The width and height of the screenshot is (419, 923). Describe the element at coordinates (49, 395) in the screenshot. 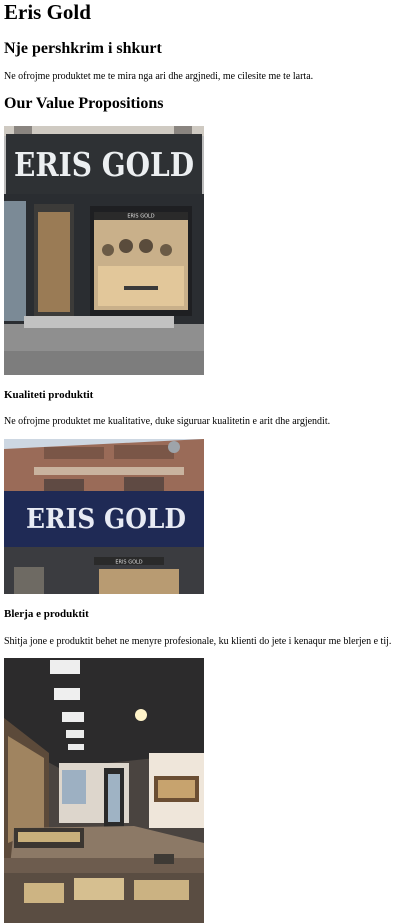

I see `section-heading-quality: Kualiteti produktit` at that location.